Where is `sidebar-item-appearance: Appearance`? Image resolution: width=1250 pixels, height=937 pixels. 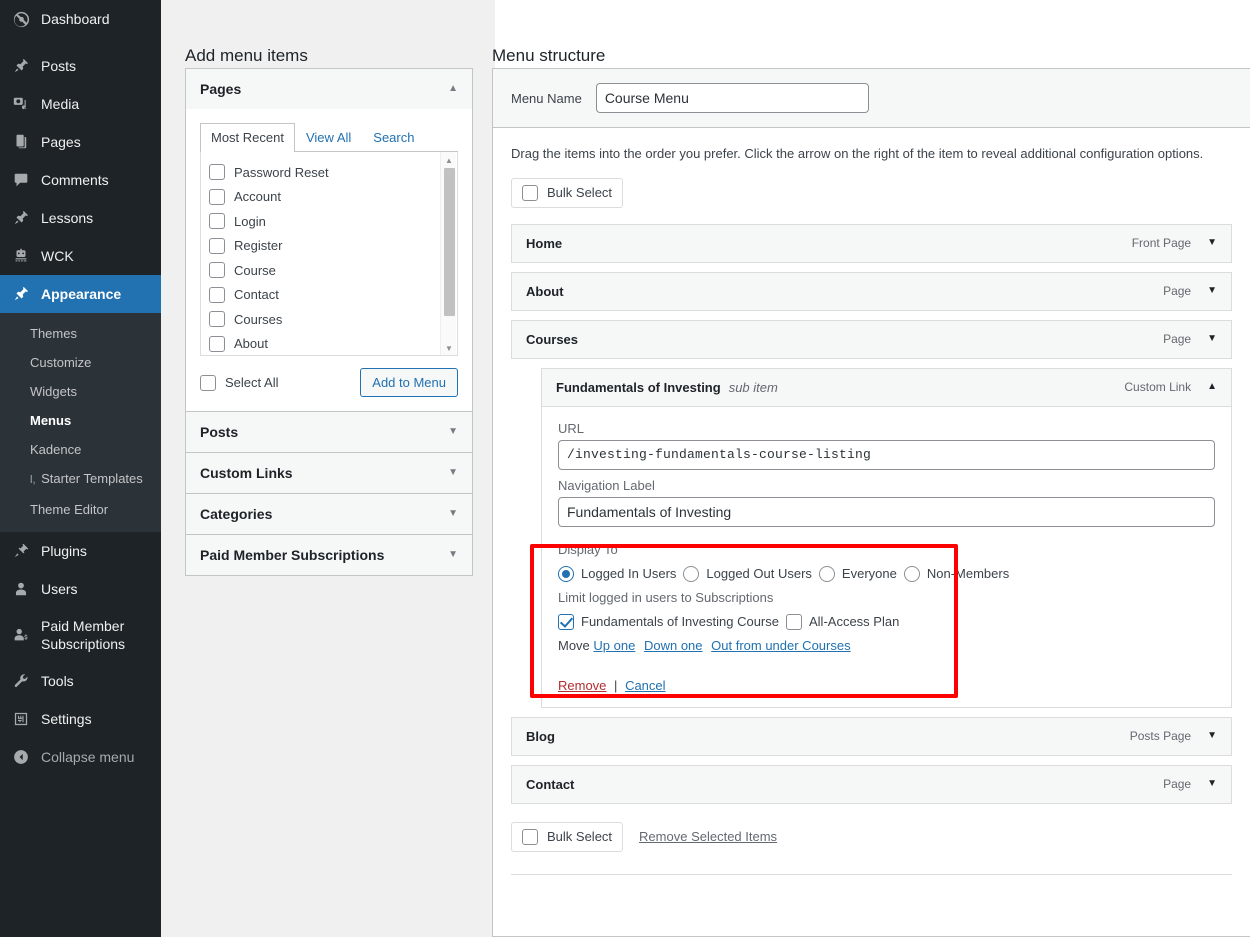 sidebar-item-appearance: Appearance is located at coordinates (80, 294).